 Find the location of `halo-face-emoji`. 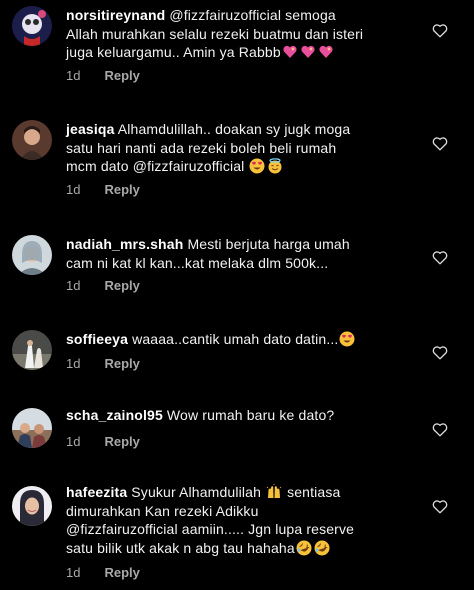

halo-face-emoji is located at coordinates (275, 166).